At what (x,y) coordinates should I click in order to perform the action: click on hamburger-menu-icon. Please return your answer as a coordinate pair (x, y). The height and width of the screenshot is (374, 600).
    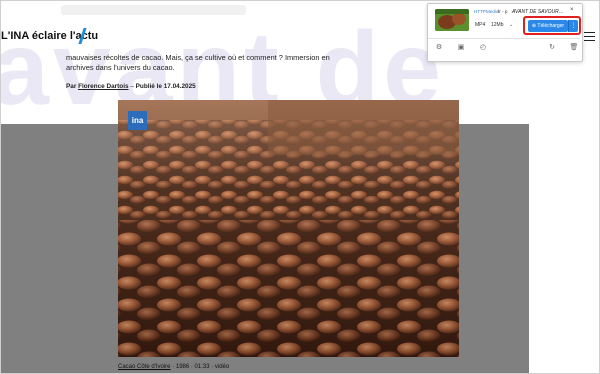
    Looking at the image, I should click on (589, 36).